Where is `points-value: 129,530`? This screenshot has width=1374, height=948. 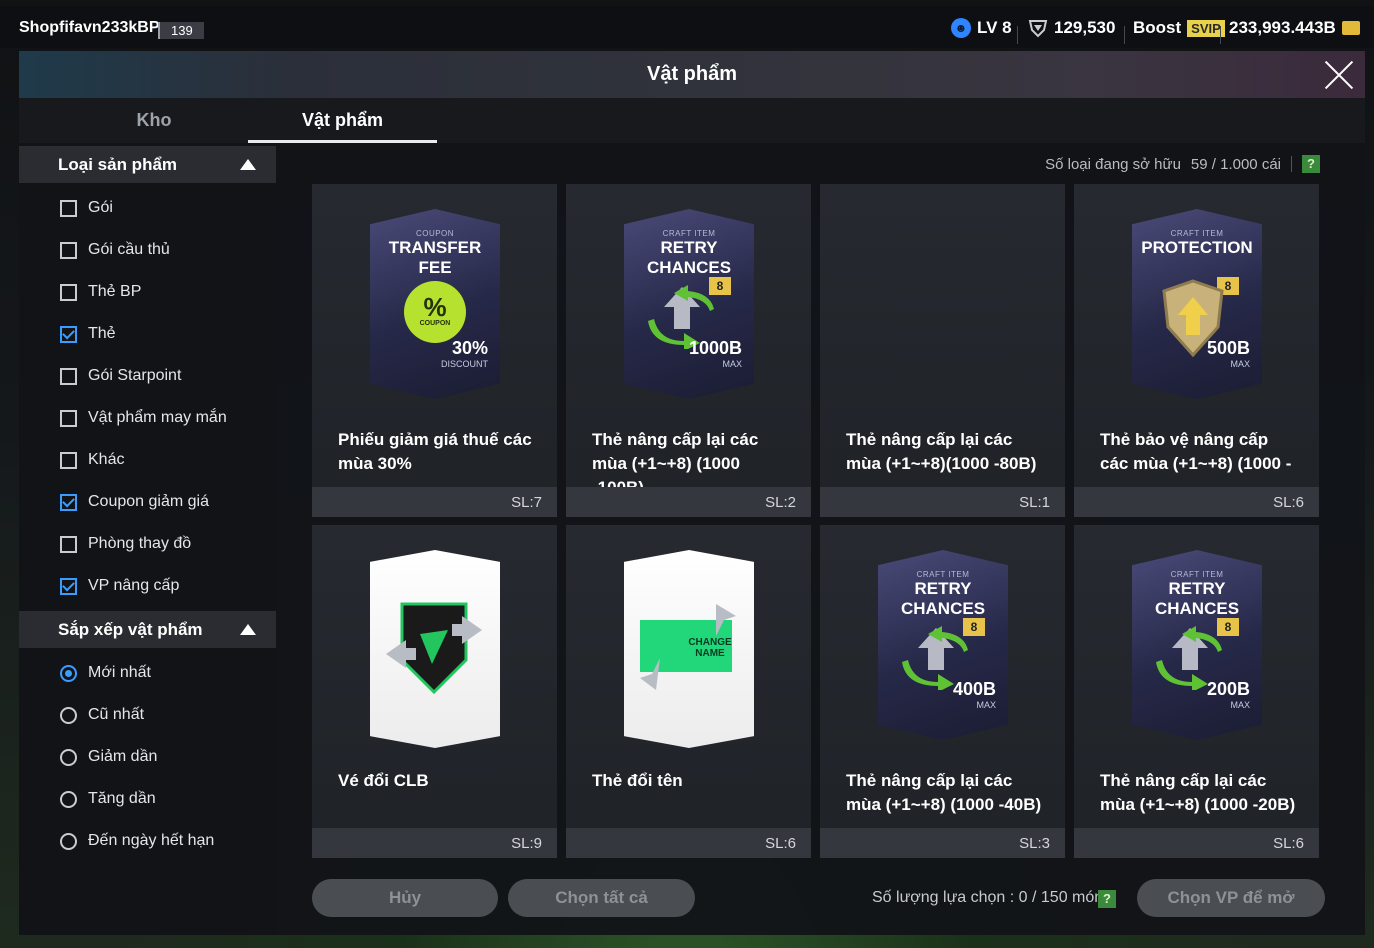 points-value: 129,530 is located at coordinates (1085, 27).